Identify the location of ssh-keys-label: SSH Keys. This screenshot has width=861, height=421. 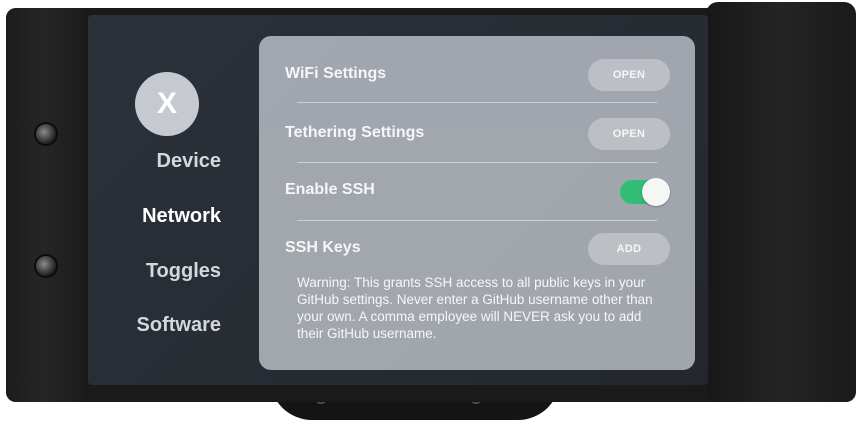
(323, 247).